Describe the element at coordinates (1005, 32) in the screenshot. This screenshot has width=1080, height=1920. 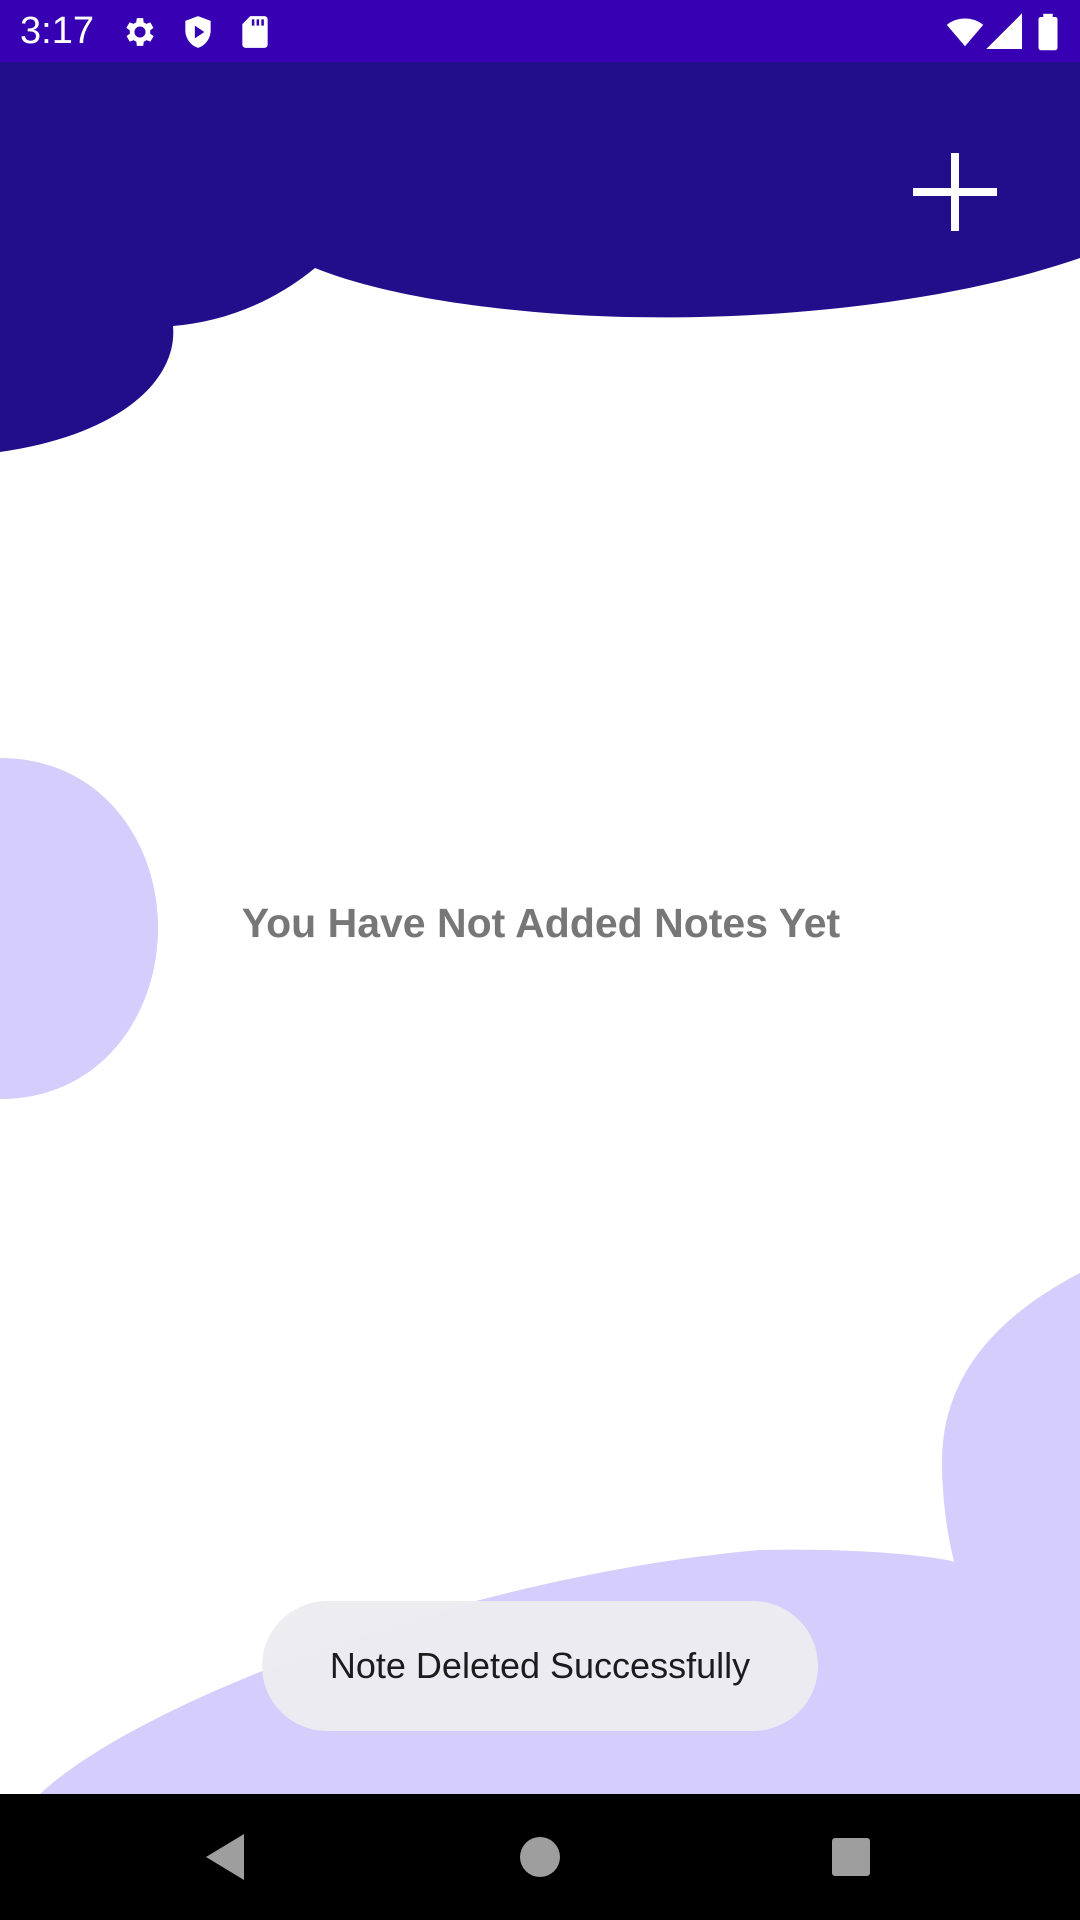
I see `cellular-signal-icon` at that location.